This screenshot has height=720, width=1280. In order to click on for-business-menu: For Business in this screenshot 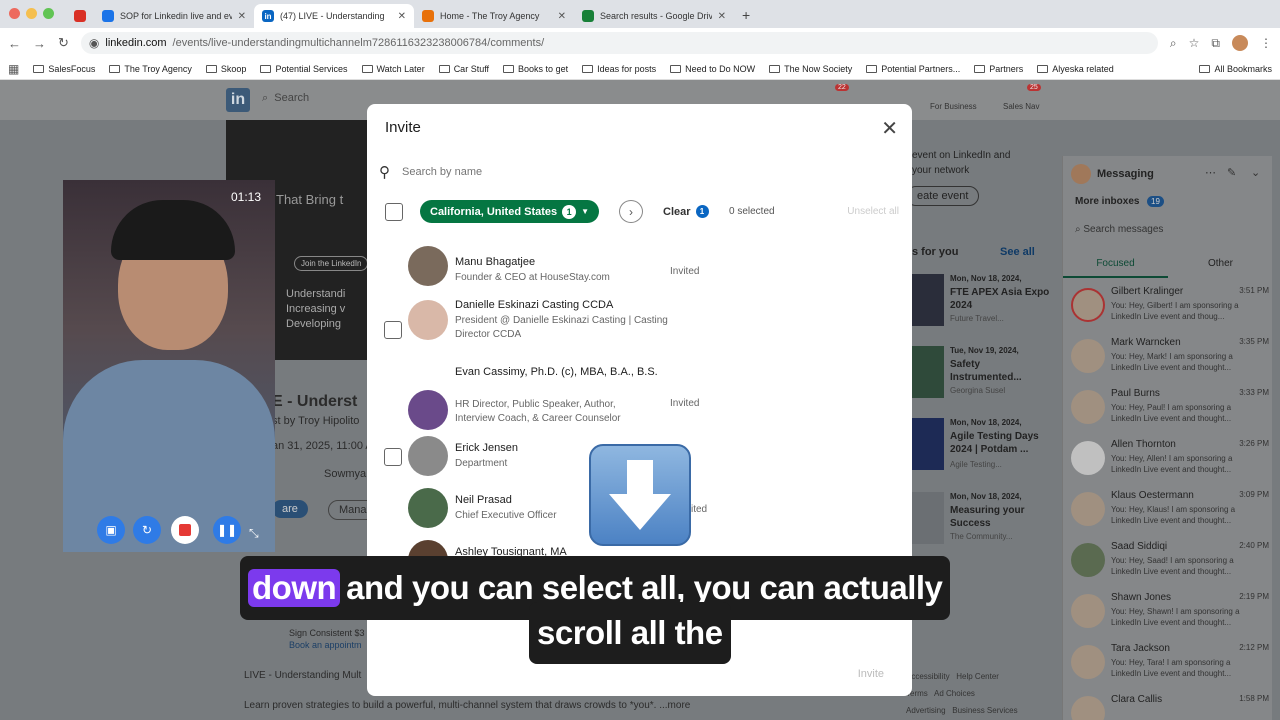, I will do `click(953, 106)`.